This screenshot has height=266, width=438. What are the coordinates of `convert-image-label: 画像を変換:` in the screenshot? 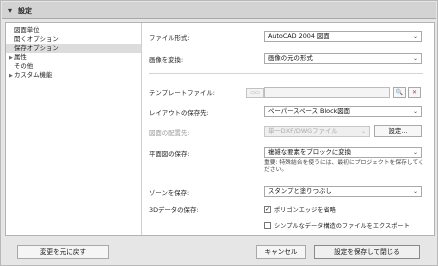 It's located at (166, 60).